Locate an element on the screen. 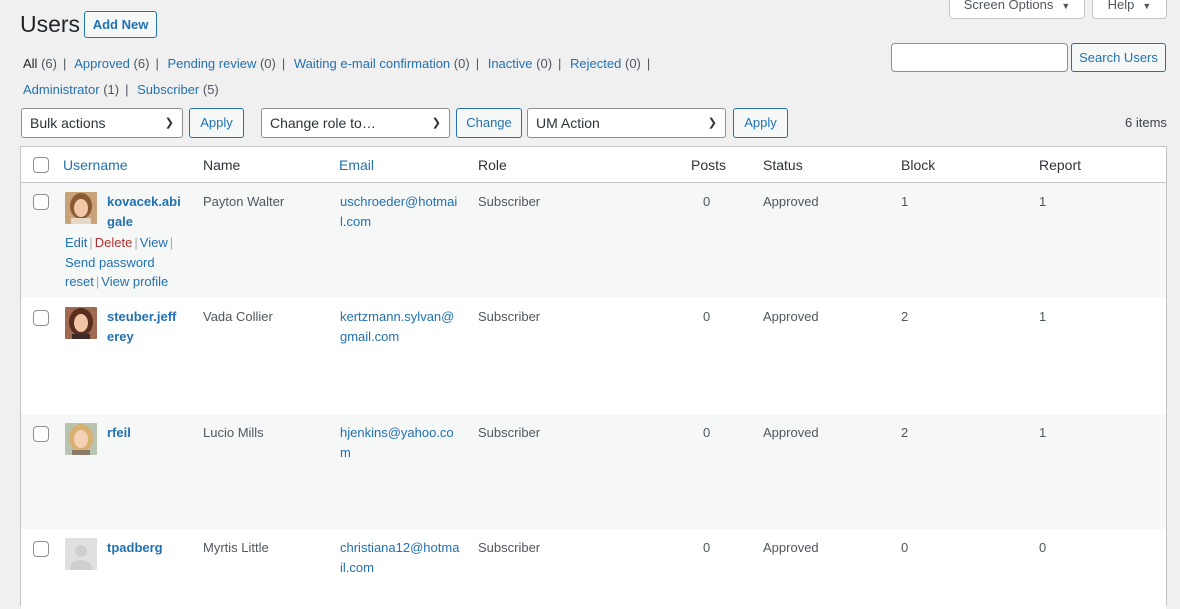  delete-link: Delete is located at coordinates (114, 242).